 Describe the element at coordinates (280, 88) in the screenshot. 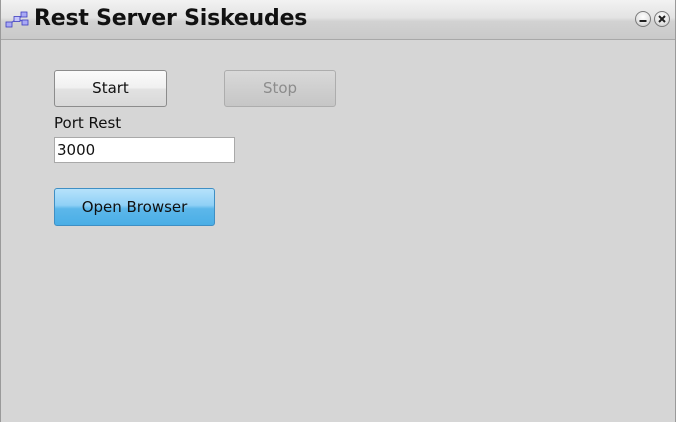

I see `stop-button: Stop` at that location.